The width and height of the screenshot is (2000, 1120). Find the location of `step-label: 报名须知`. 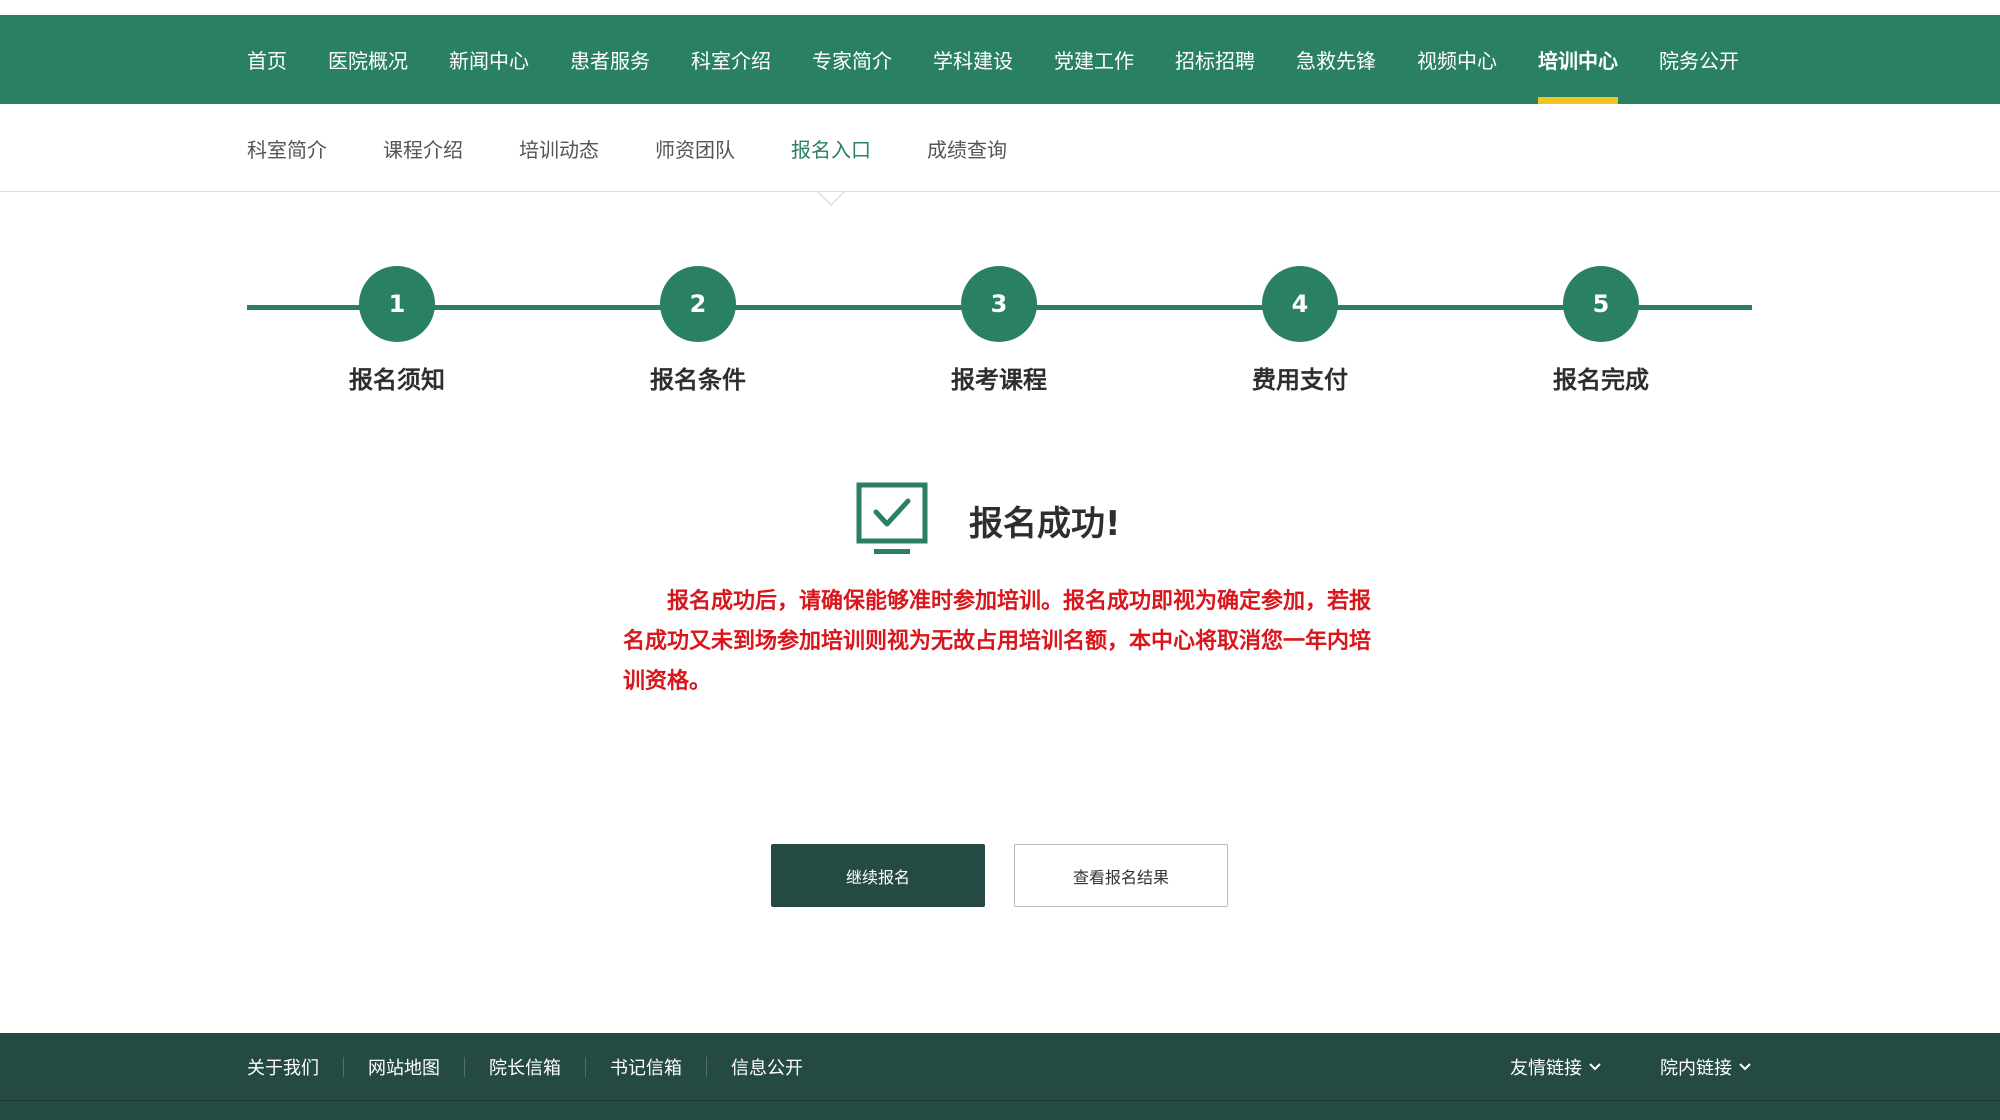

step-label: 报名须知 is located at coordinates (397, 380).